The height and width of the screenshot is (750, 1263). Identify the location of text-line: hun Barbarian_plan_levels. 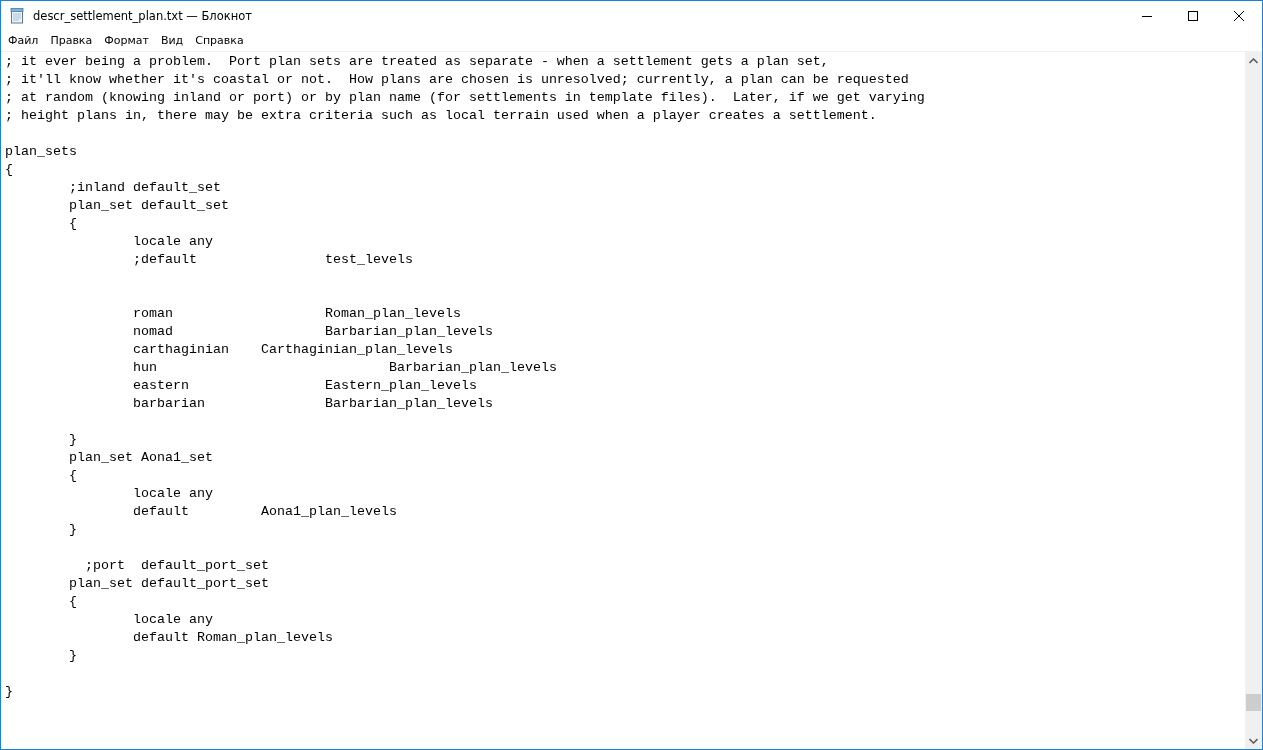
(344, 368).